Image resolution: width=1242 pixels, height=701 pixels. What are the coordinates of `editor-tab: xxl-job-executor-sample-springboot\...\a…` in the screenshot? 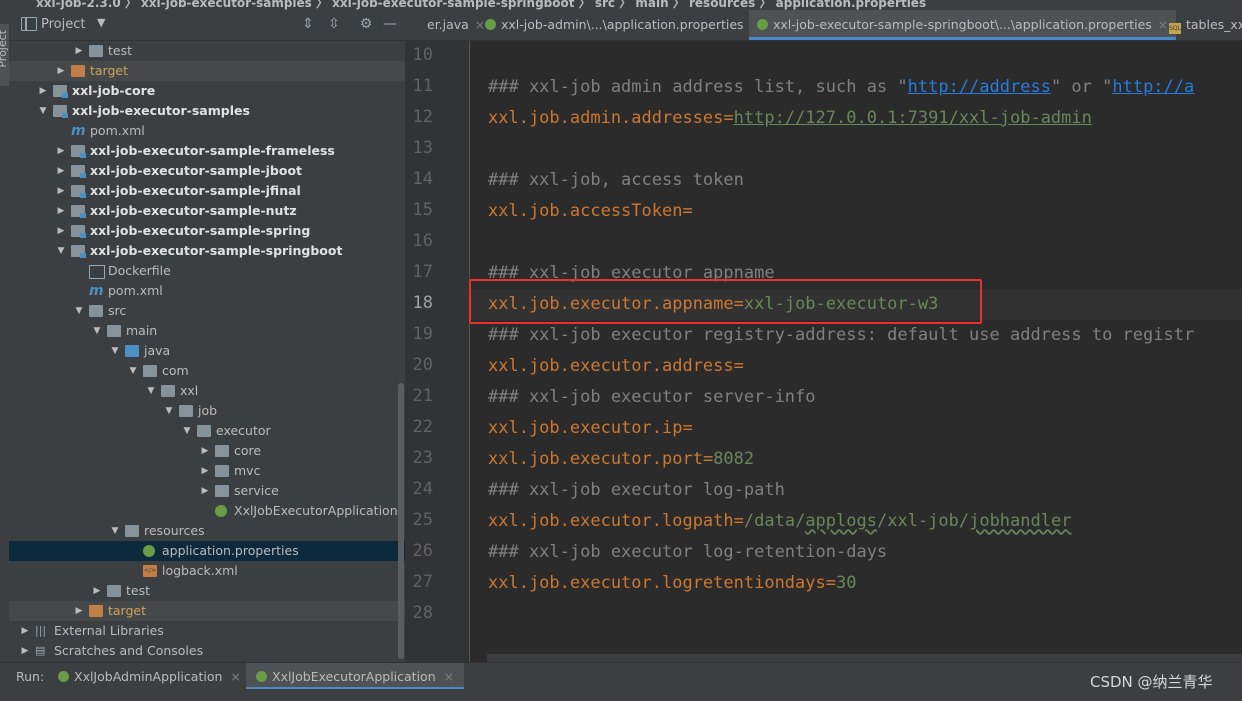 It's located at (962, 25).